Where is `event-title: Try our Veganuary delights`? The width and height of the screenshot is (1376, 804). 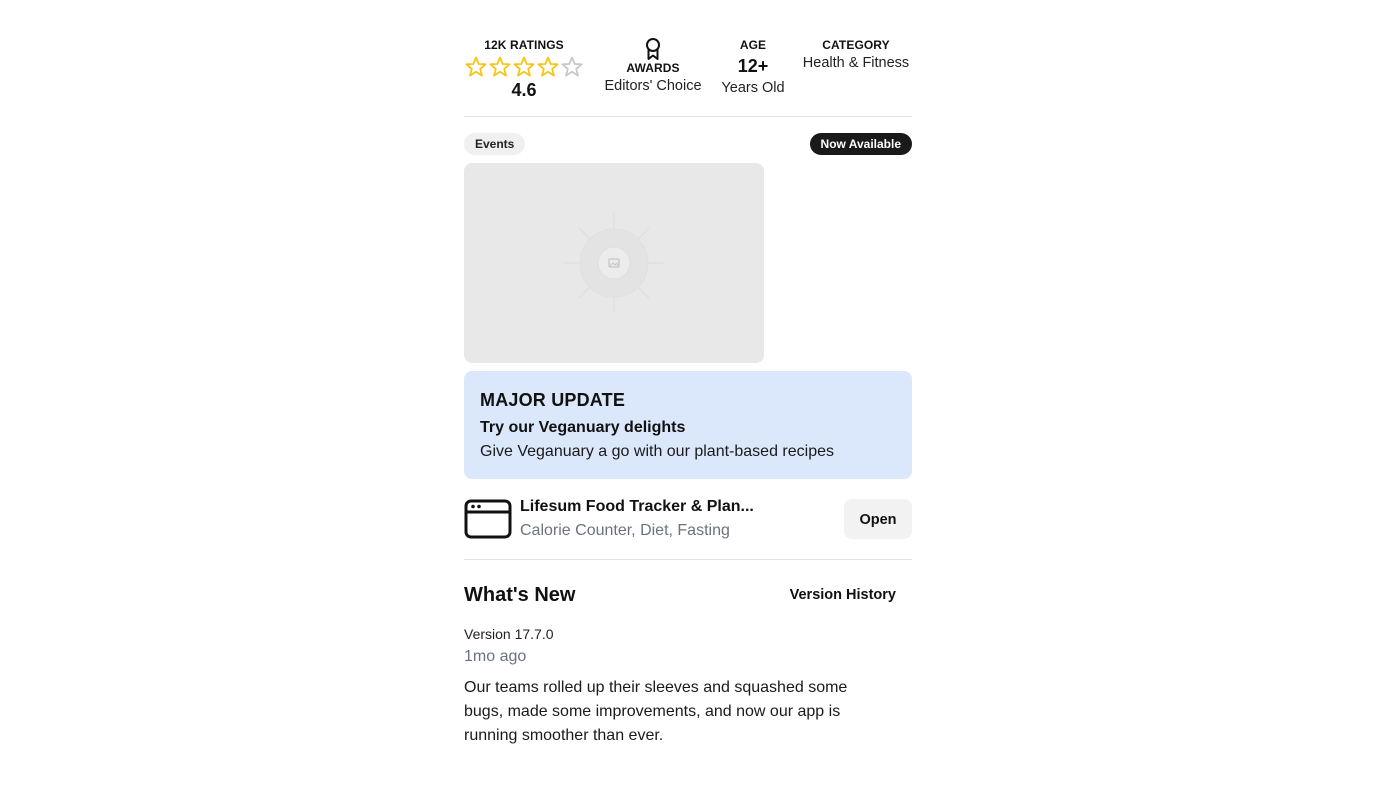
event-title: Try our Veganuary delights is located at coordinates (583, 427).